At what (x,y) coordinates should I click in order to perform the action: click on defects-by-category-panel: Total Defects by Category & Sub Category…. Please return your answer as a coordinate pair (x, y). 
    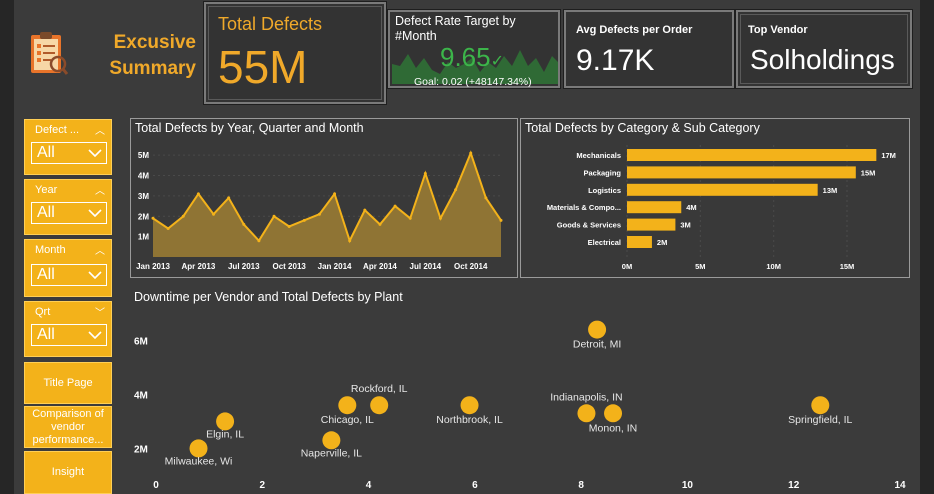
    Looking at the image, I should click on (715, 198).